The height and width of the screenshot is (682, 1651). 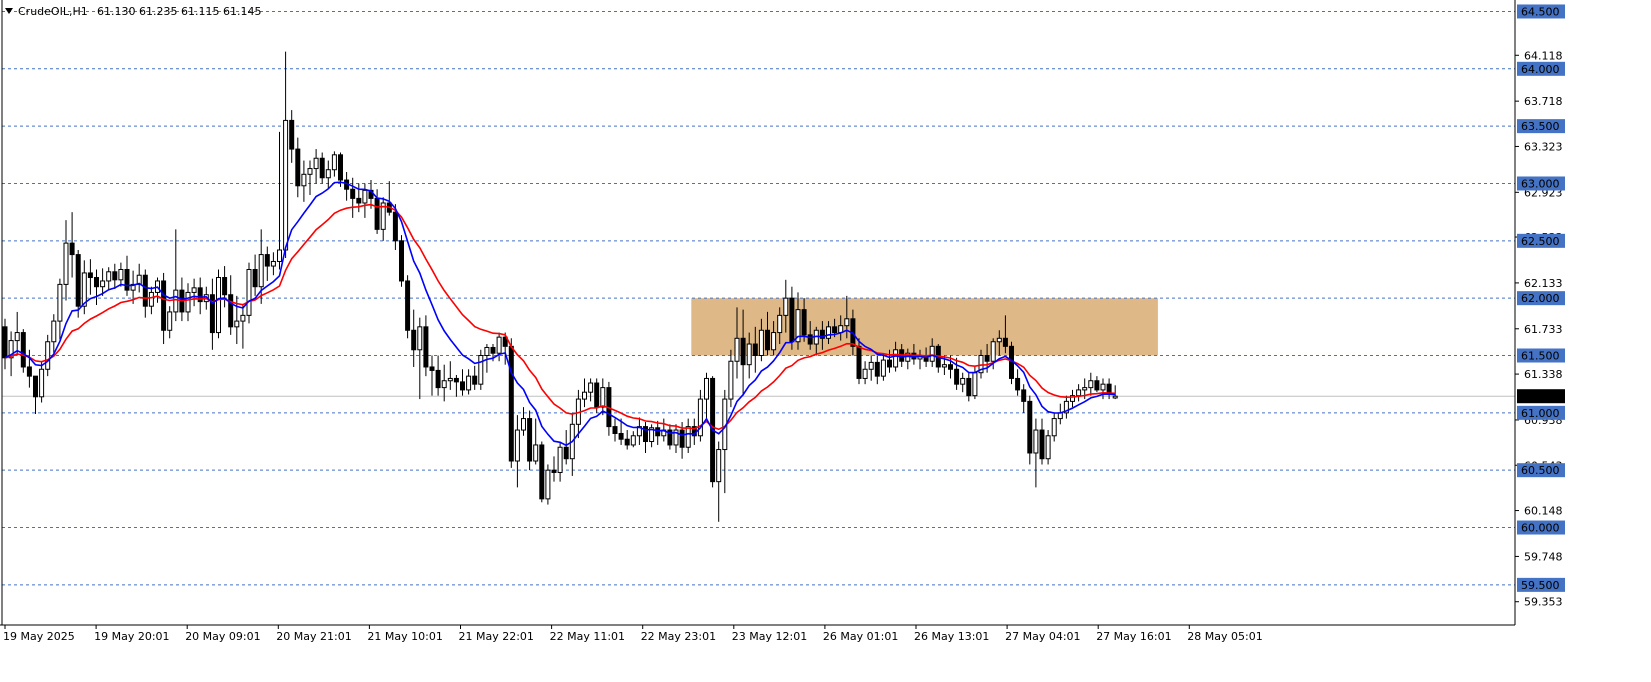 I want to click on level-price-label: 60.000, so click(x=1540, y=528).